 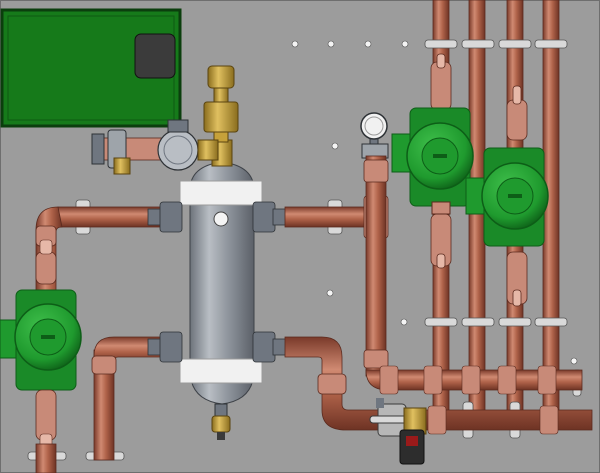 I want to click on control-box-display, so click(x=155, y=56).